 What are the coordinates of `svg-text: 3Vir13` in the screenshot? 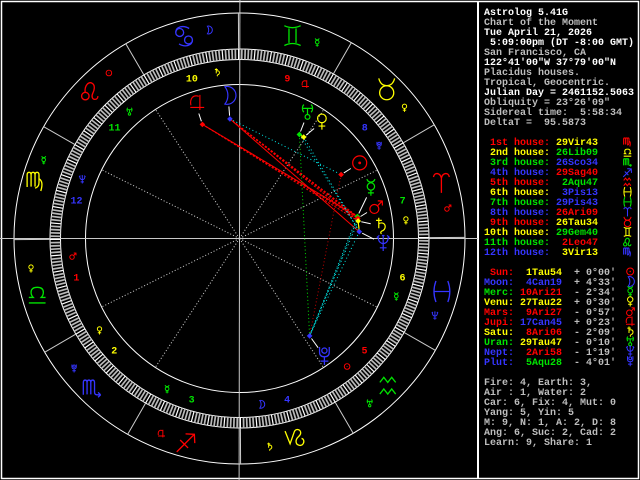 It's located at (577, 253).